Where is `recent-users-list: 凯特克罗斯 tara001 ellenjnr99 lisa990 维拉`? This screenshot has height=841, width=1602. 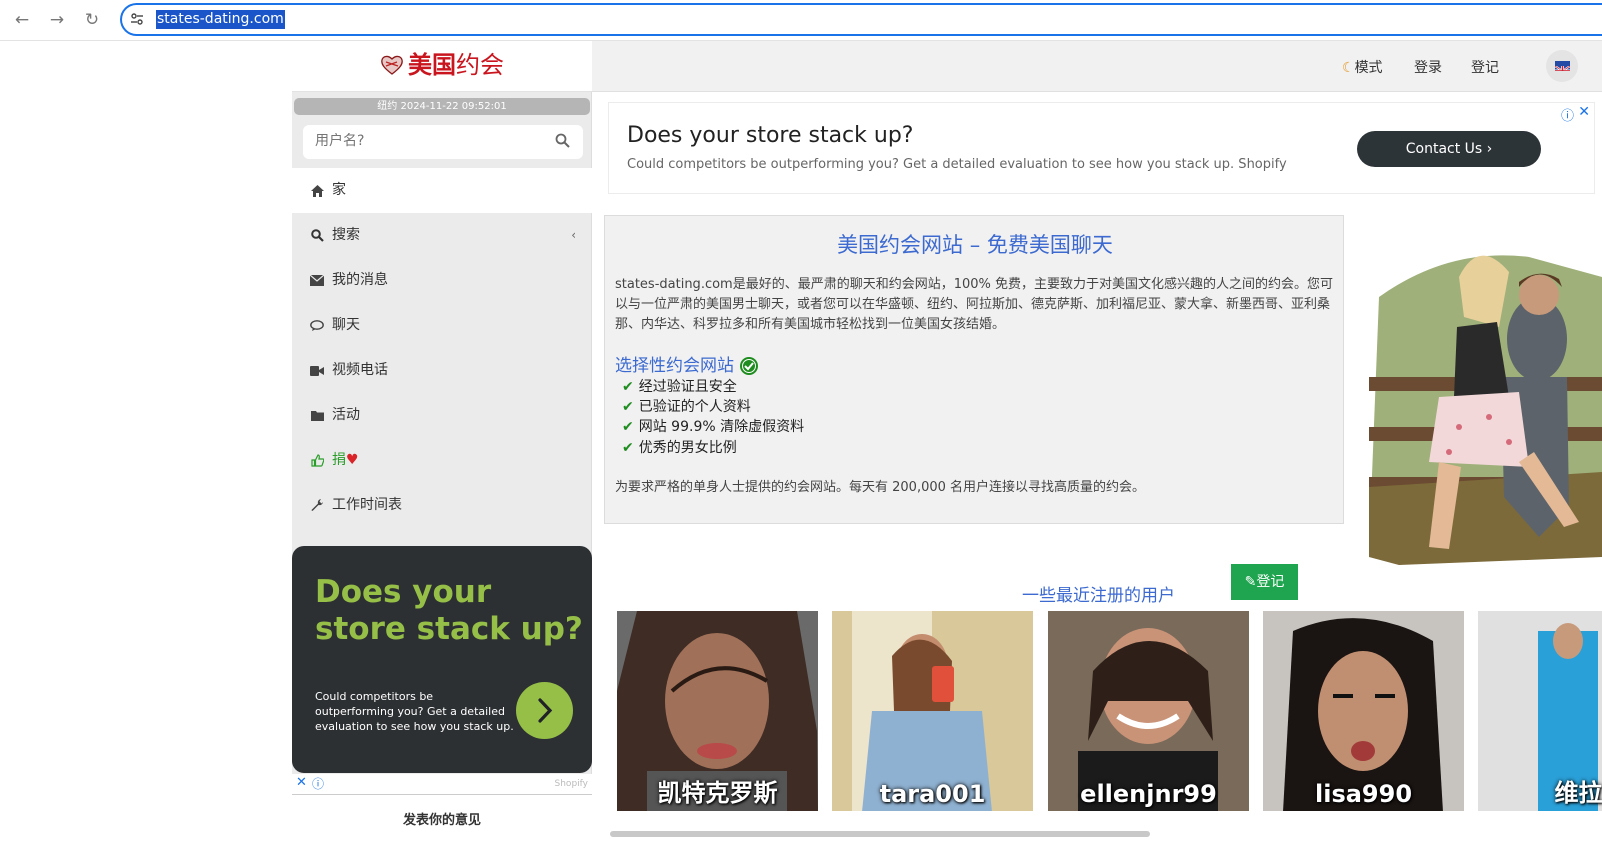 recent-users-list: 凯特克罗斯 tara001 ellenjnr99 lisa990 维拉 is located at coordinates (1103, 711).